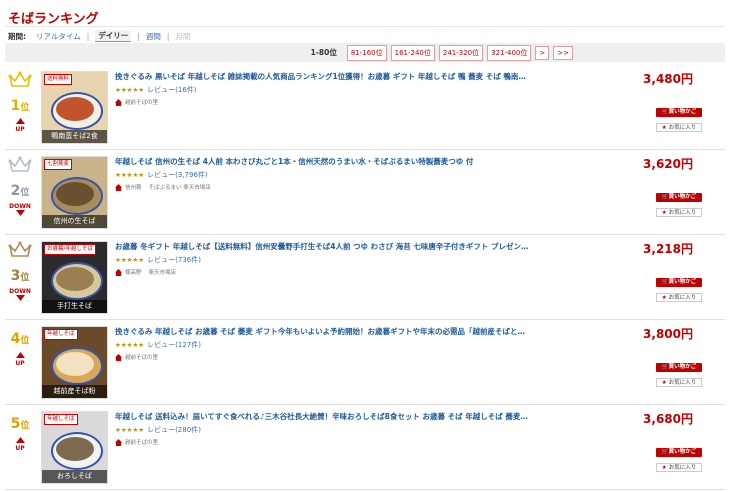 Image resolution: width=730 pixels, height=492 pixels. What do you see at coordinates (668, 79) in the screenshot?
I see `product-price: 3,480円` at bounding box center [668, 79].